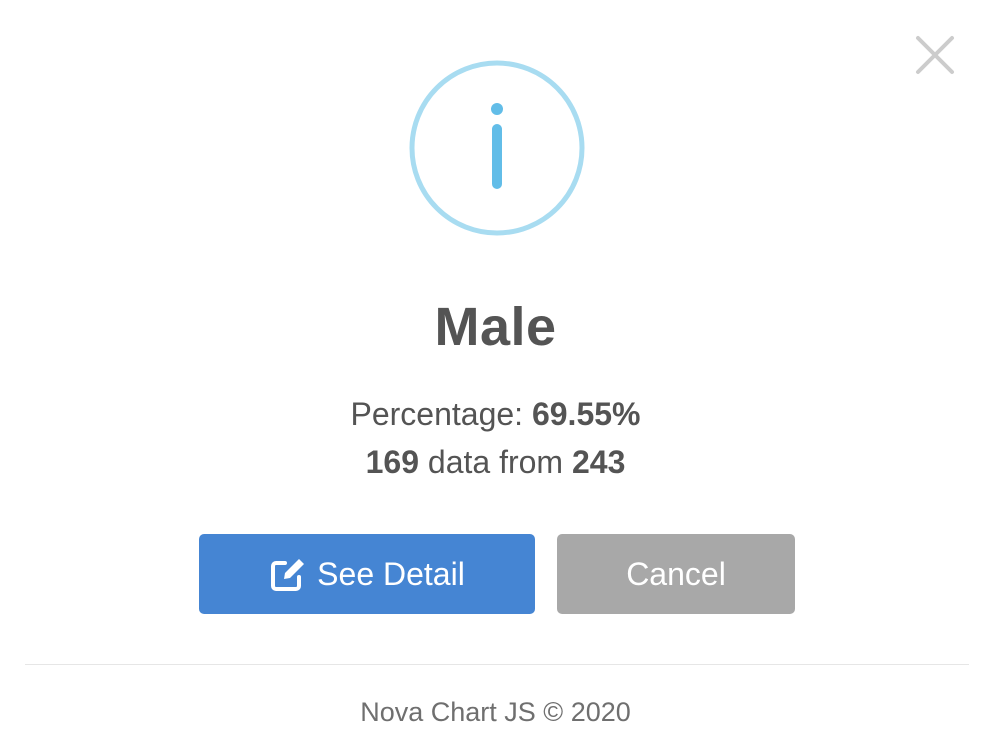  Describe the element at coordinates (392, 462) in the screenshot. I see `count-value: 169` at that location.